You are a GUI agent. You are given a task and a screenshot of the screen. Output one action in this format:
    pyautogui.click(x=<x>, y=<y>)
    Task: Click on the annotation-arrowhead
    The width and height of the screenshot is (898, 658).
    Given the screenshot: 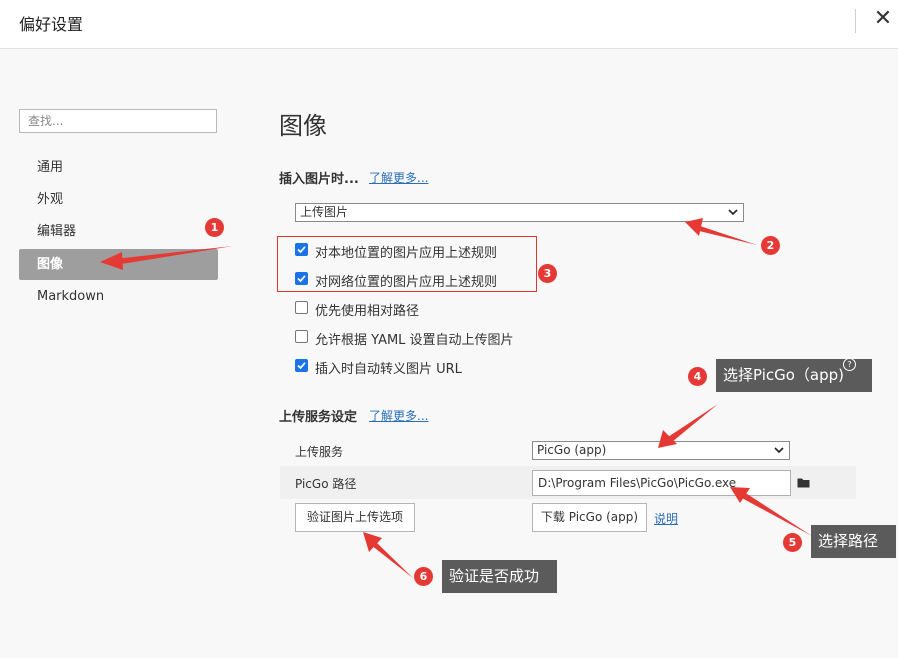 What is the action you would take?
    pyautogui.click(x=372, y=542)
    